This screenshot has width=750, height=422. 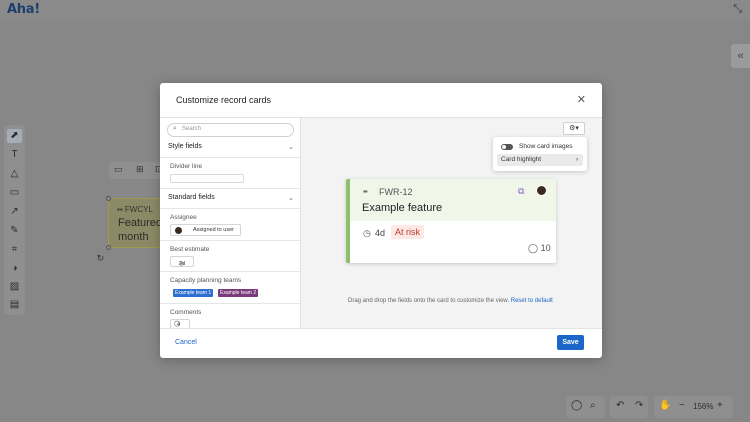 I want to click on rotate-icon: ↻, so click(x=100, y=258).